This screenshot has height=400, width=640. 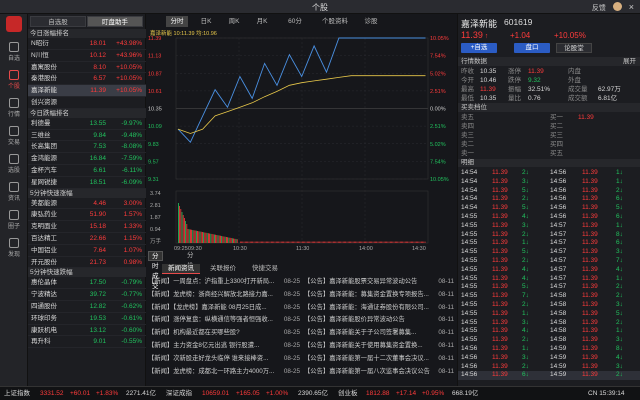 I want to click on list-item: 秦港股份 6.57 +10.05%, so click(x=87, y=79).